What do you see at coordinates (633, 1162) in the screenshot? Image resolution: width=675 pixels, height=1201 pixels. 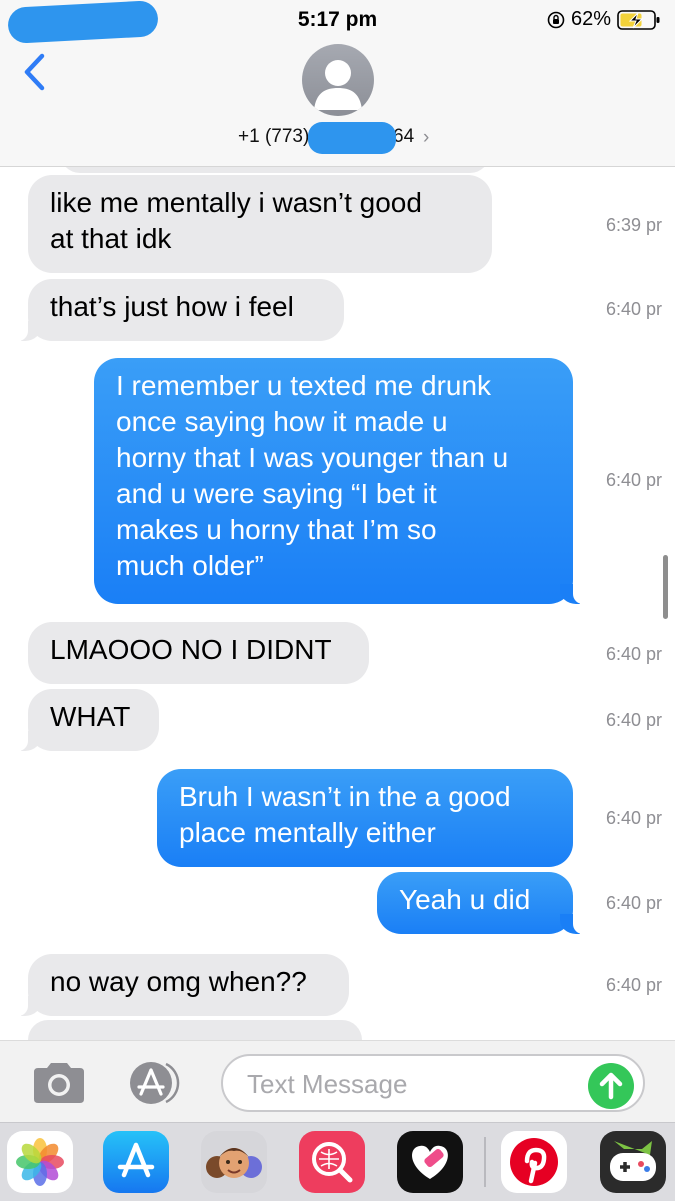 I see `game-app-icon` at bounding box center [633, 1162].